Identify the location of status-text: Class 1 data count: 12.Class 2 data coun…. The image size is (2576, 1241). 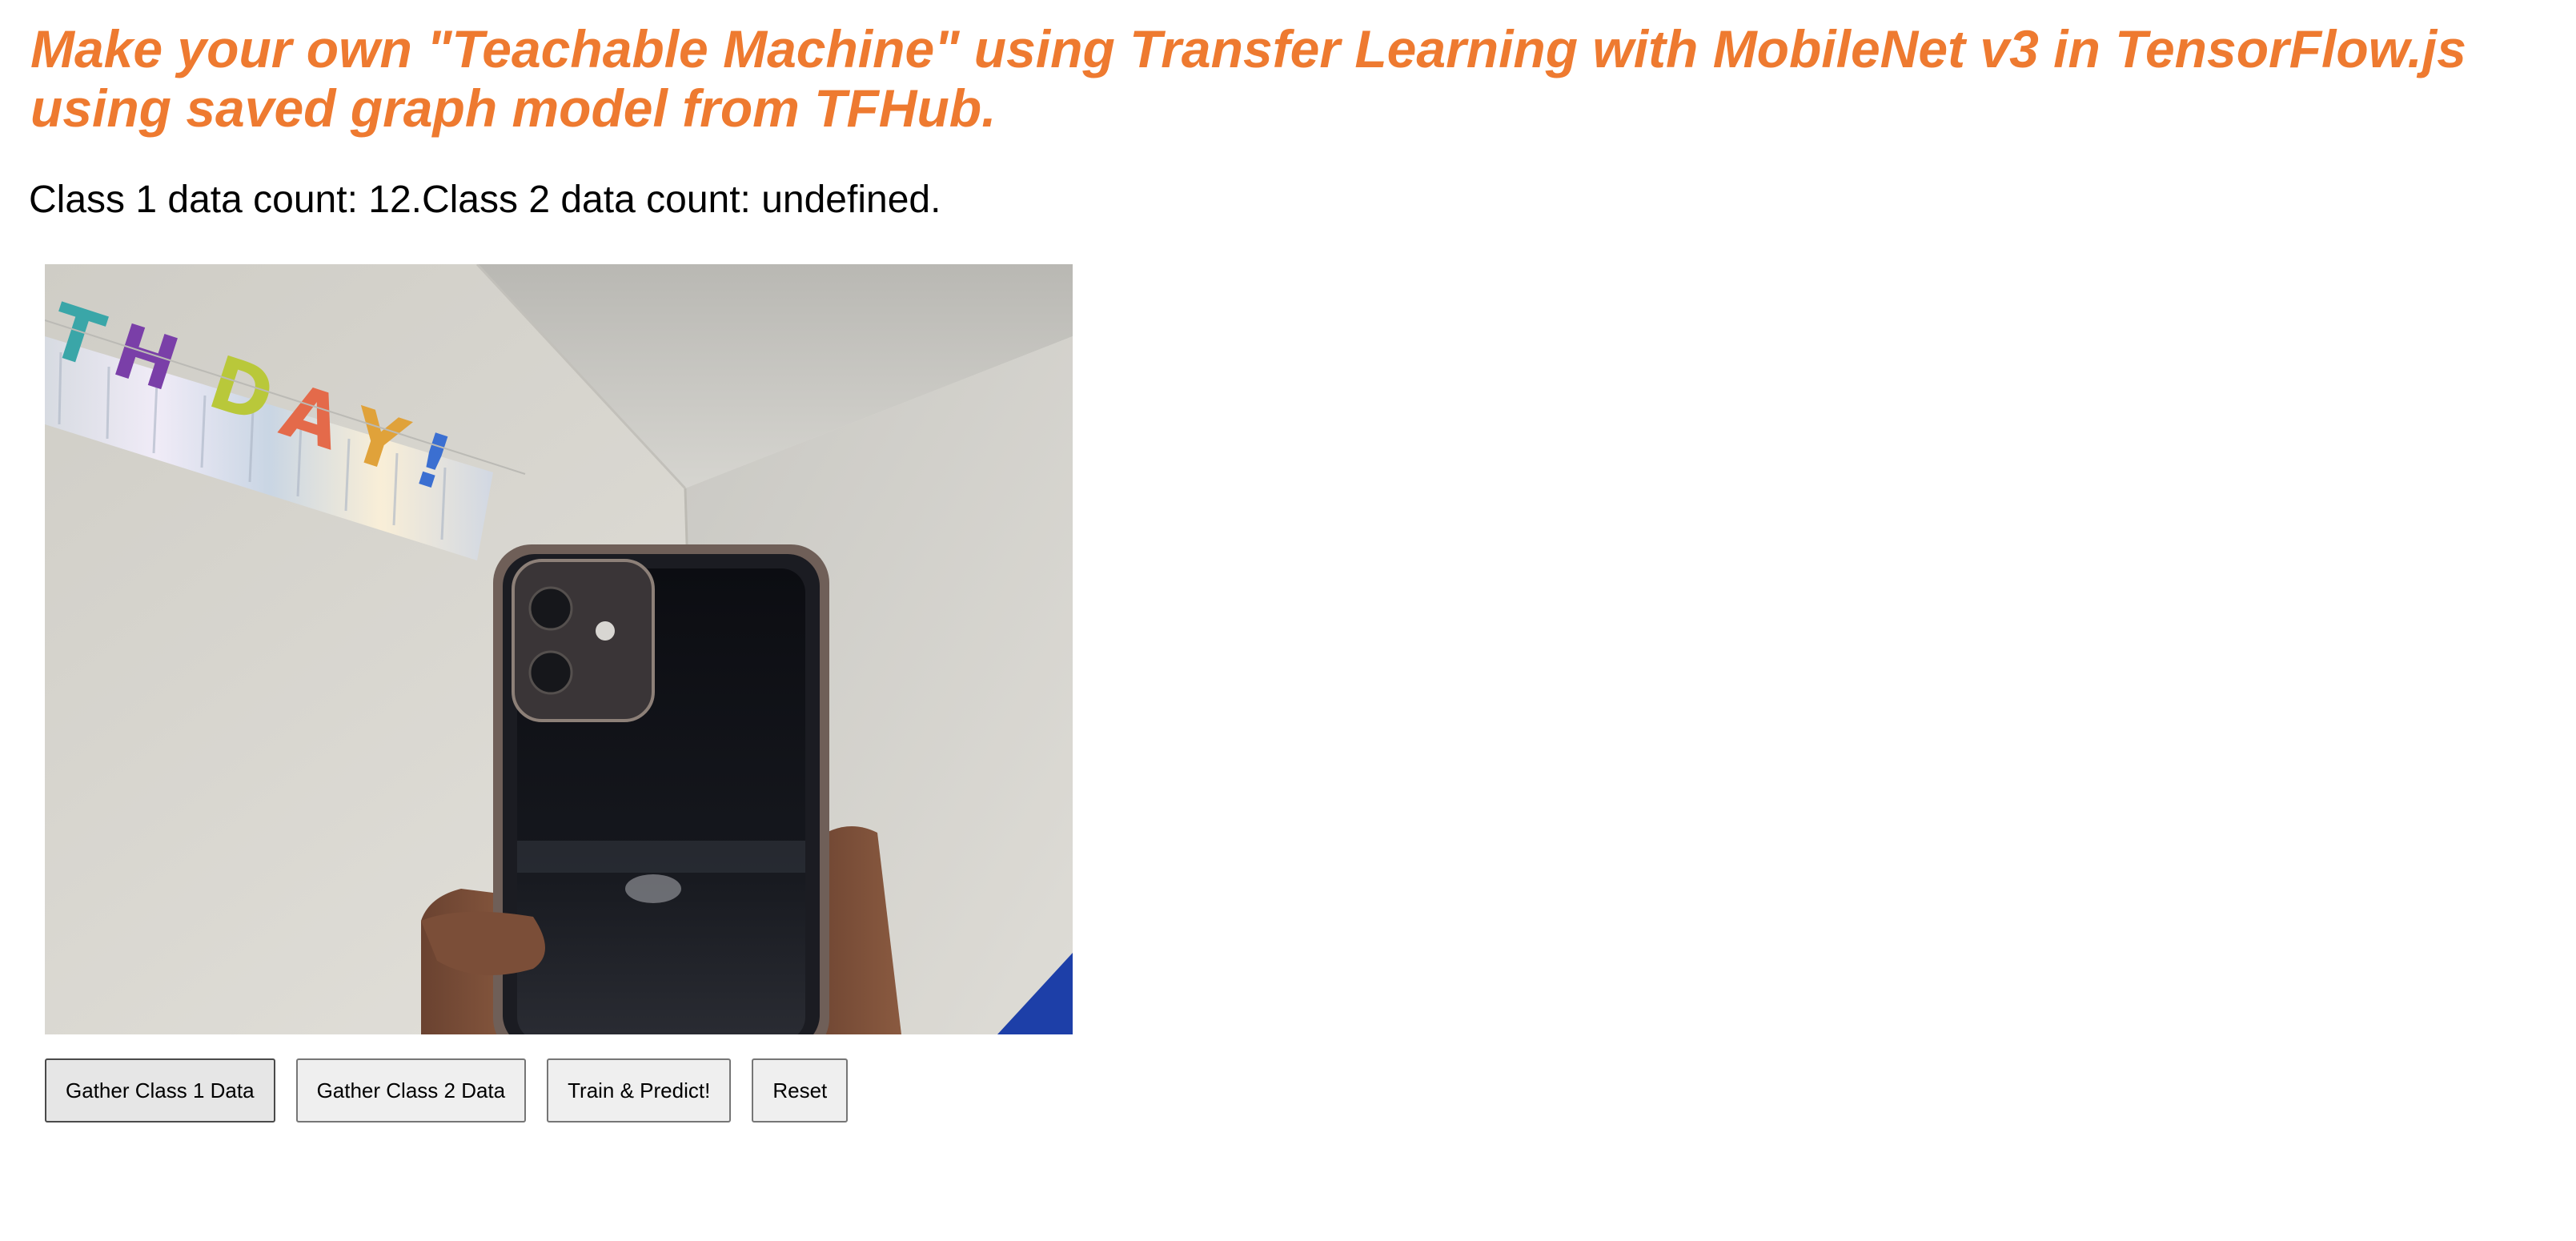
(485, 200).